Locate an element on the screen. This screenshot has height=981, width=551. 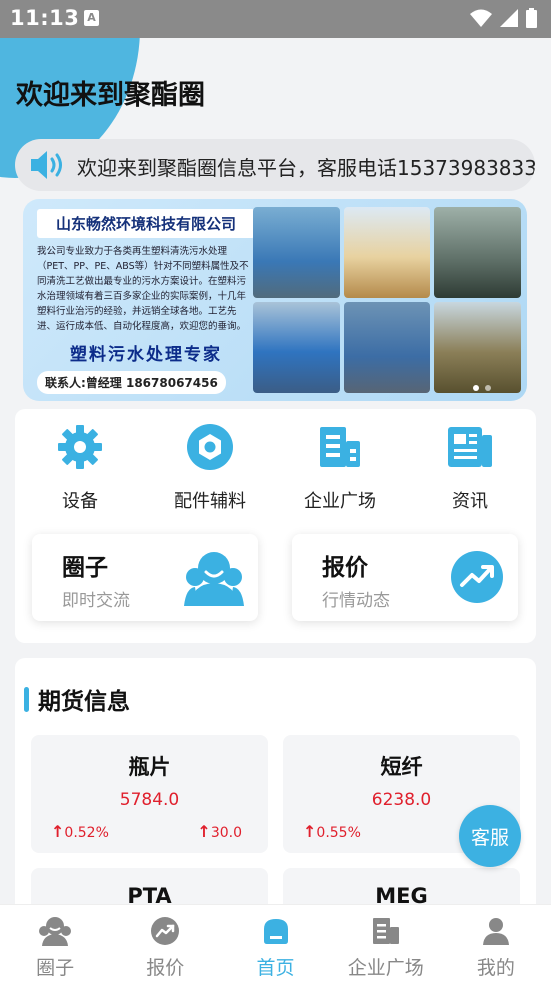
notice-bar: 欢迎来到聚酯圈信息平台，客服电话15373983833 is located at coordinates (275, 165).